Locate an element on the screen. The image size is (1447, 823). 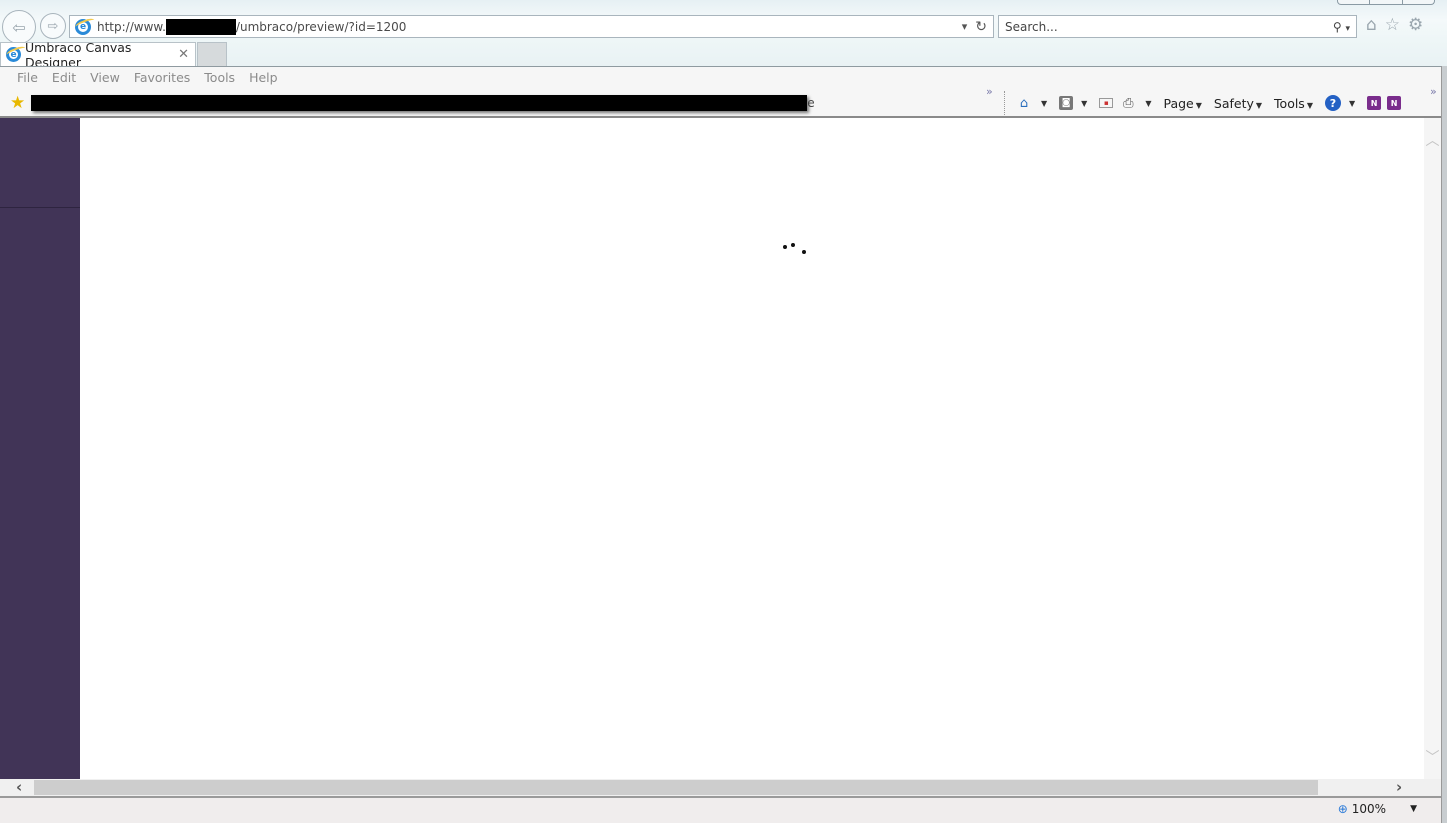
refresh-icon: ↻ is located at coordinates (981, 27).